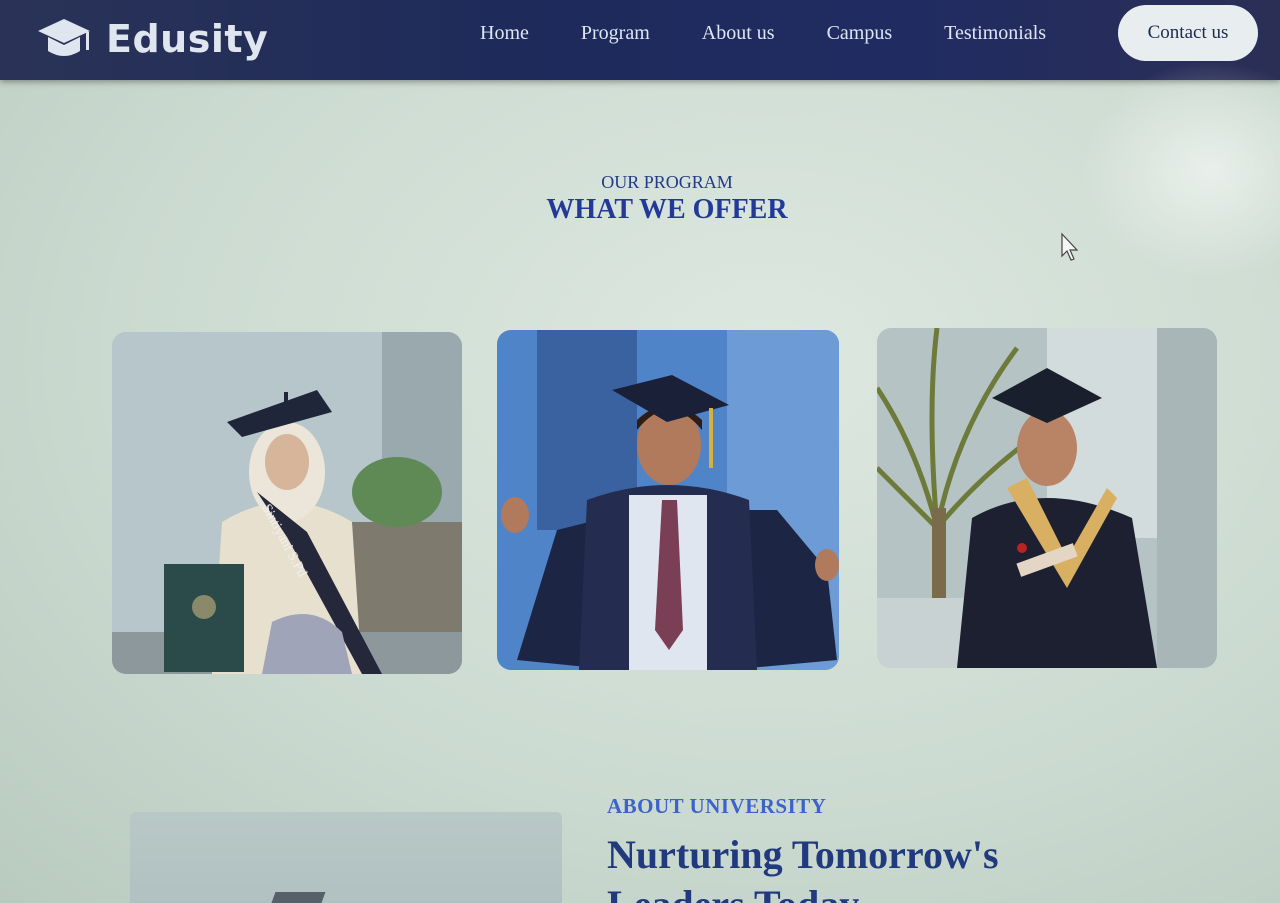  Describe the element at coordinates (504, 33) in the screenshot. I see `nav-link-home: Home` at that location.